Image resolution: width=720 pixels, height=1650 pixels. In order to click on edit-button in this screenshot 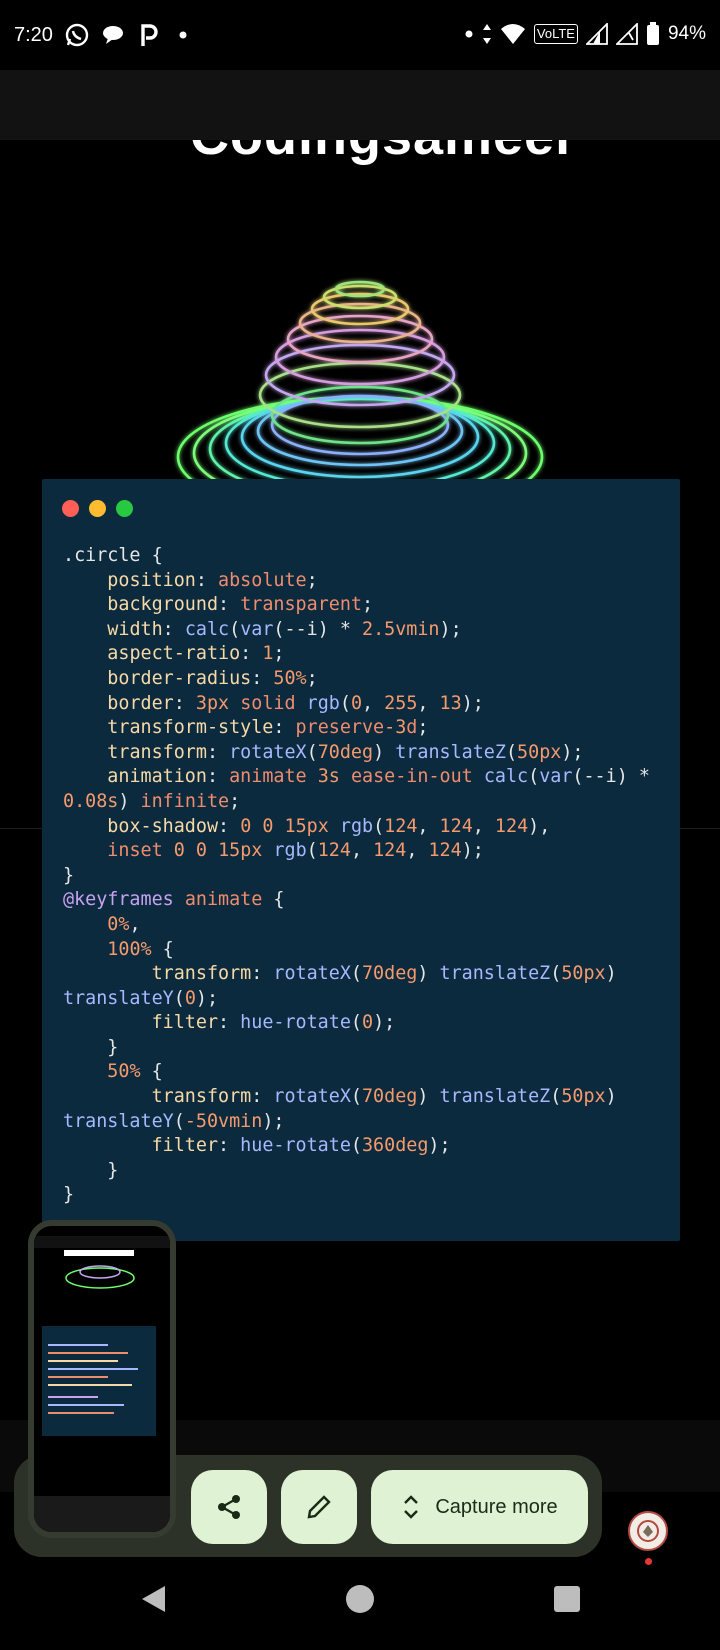, I will do `click(319, 1507)`.